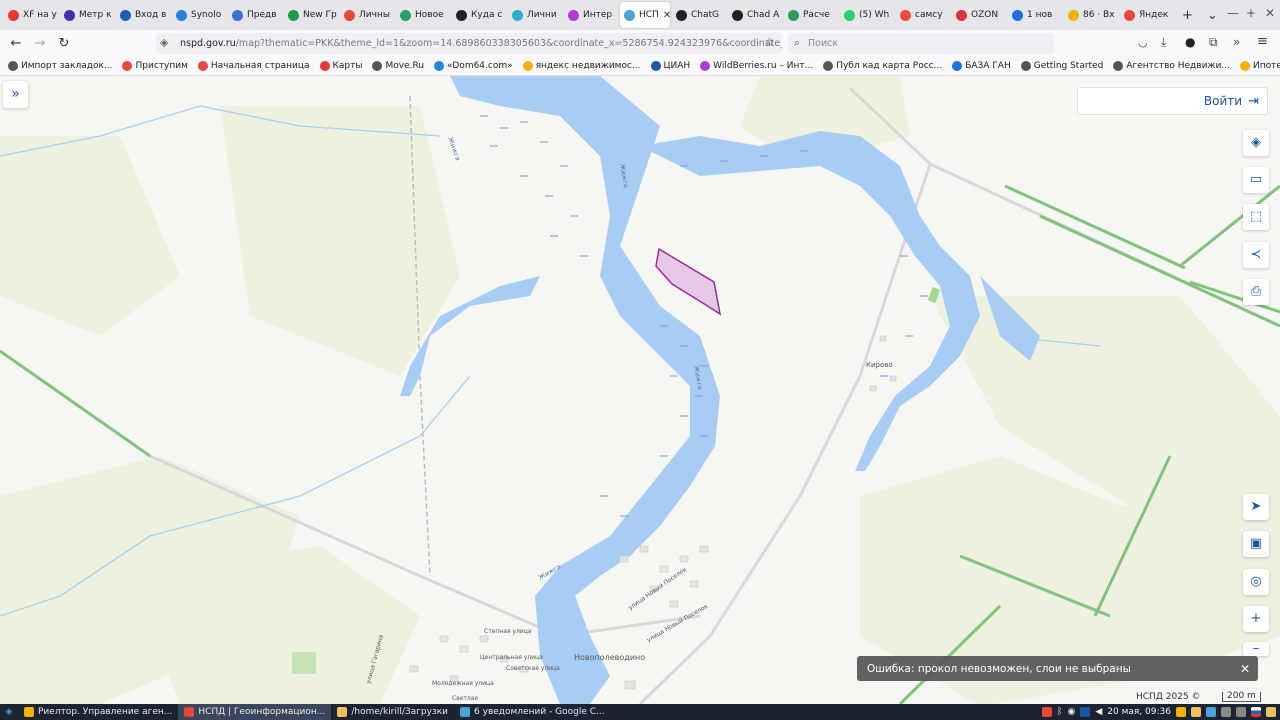 The height and width of the screenshot is (720, 1280). Describe the element at coordinates (1091, 15) in the screenshot. I see `tab-19: 86 · Вх` at that location.